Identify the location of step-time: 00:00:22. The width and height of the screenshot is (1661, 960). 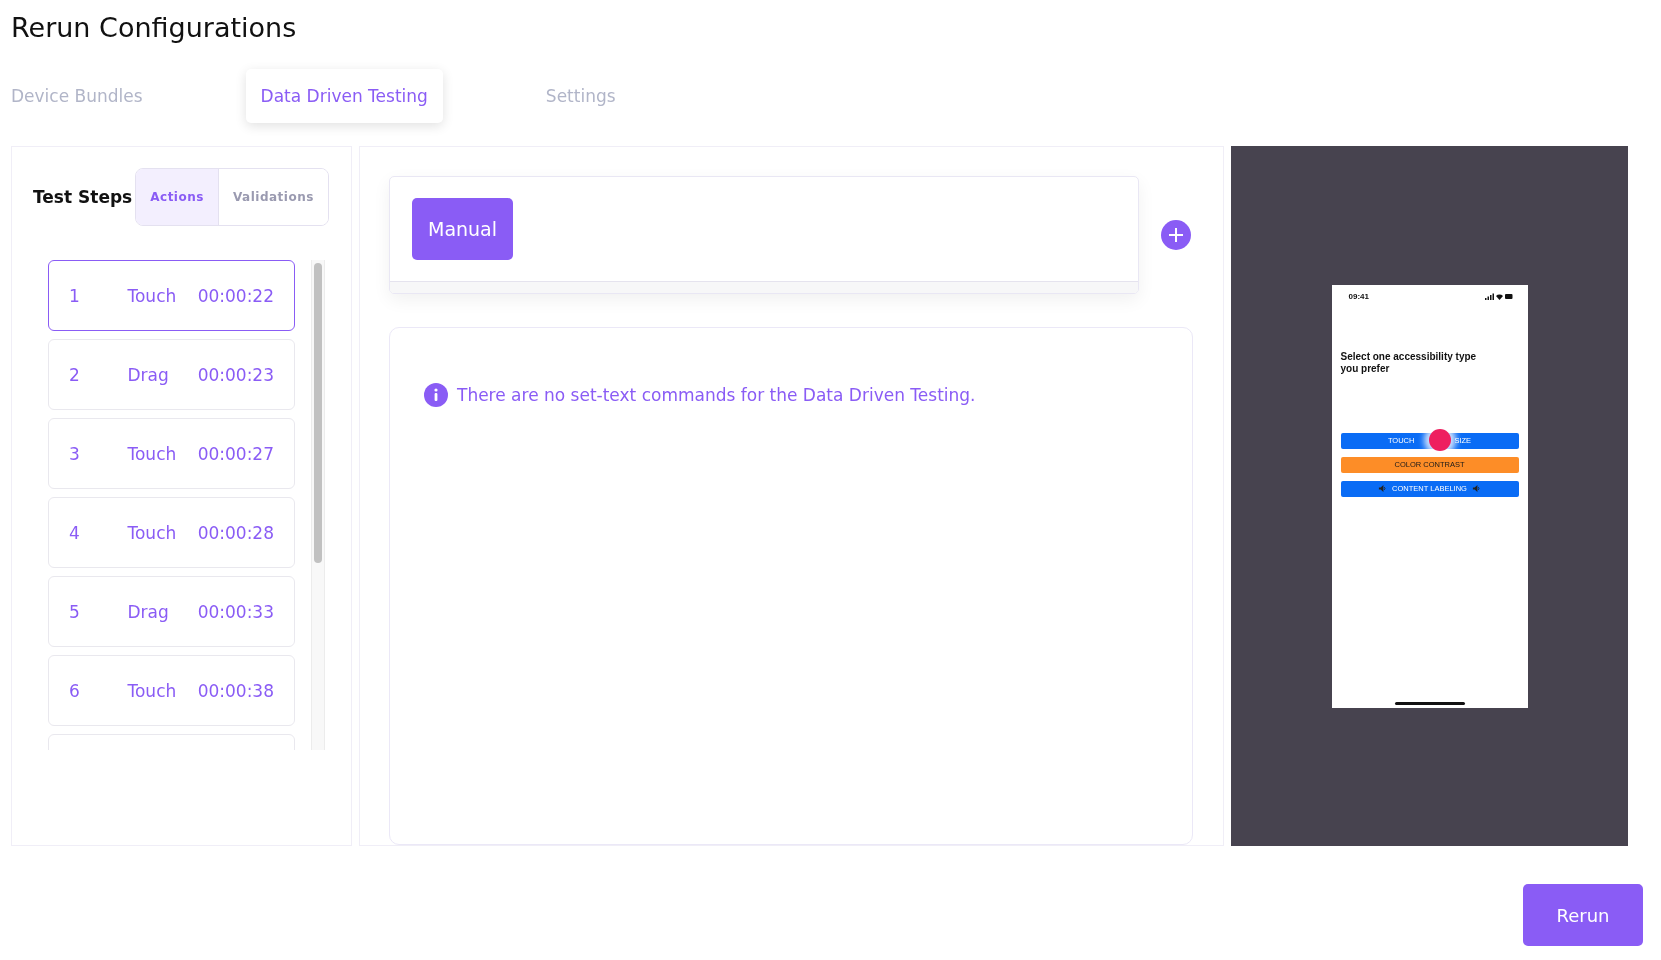
(235, 295).